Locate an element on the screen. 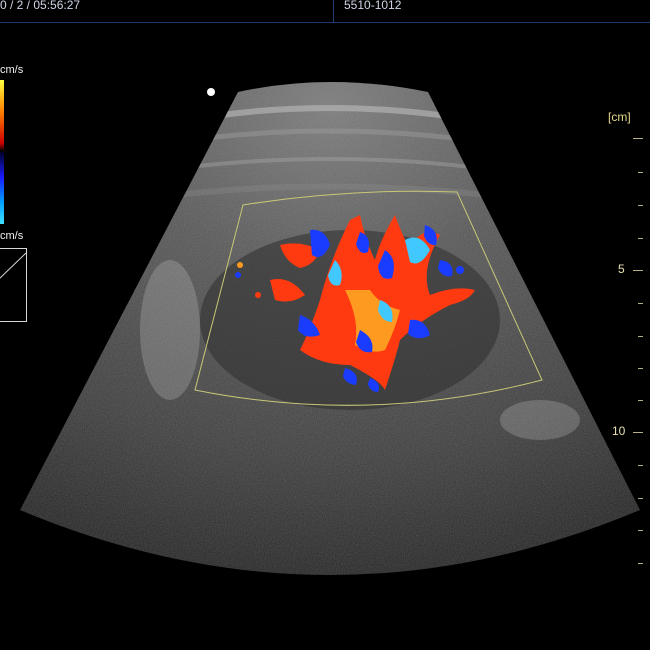  depth-unit-label: [cm] is located at coordinates (619, 117).